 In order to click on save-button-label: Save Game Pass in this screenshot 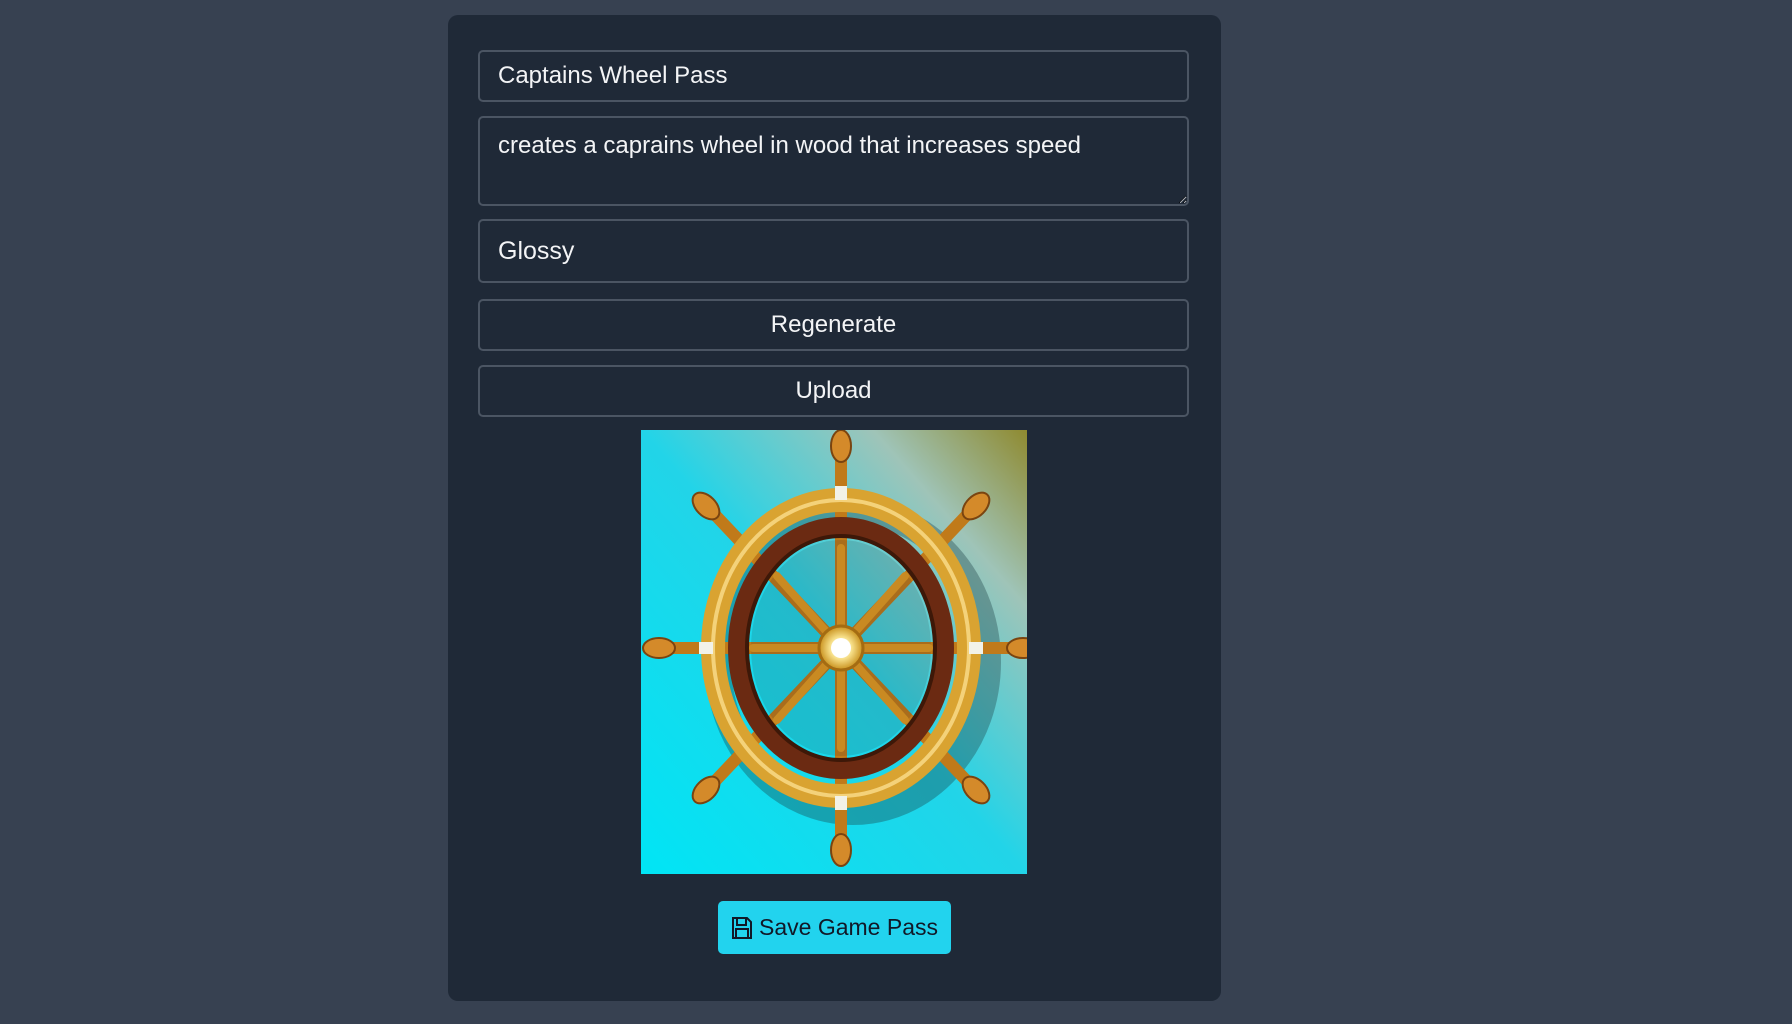, I will do `click(848, 927)`.